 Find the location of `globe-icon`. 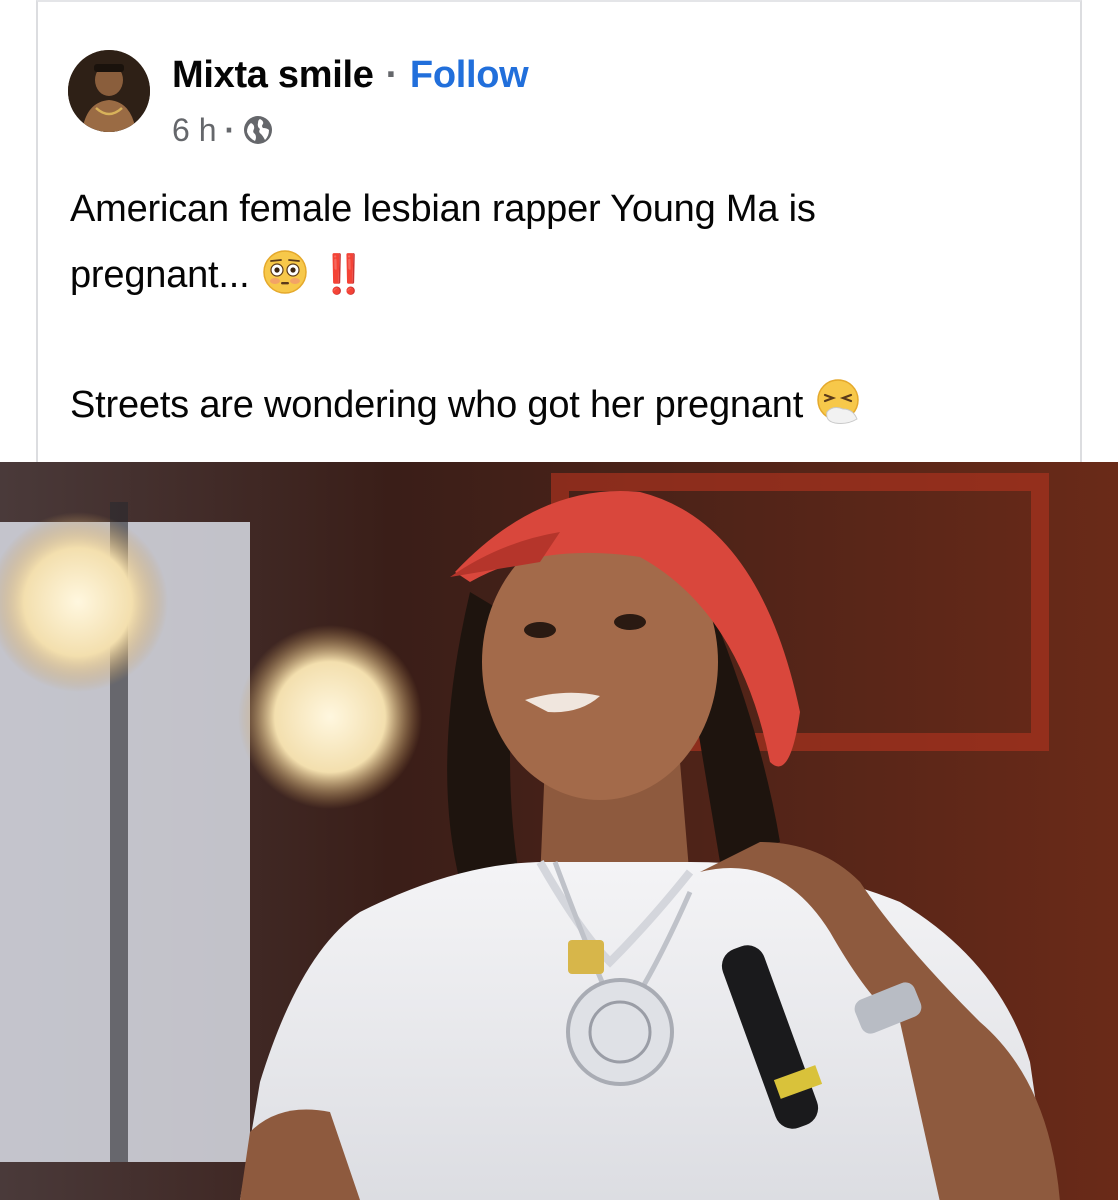

globe-icon is located at coordinates (258, 130).